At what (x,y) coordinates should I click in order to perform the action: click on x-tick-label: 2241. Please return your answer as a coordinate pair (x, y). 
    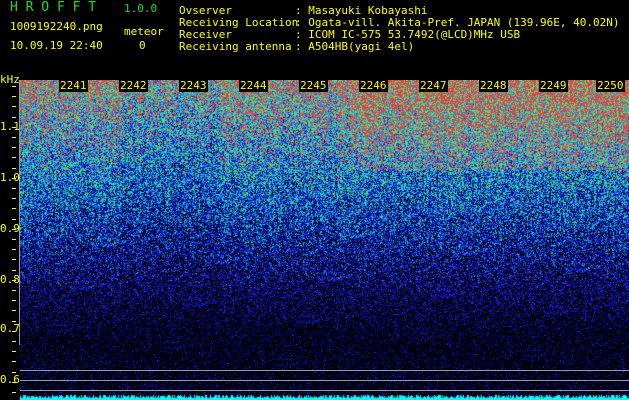
    Looking at the image, I should click on (73, 85).